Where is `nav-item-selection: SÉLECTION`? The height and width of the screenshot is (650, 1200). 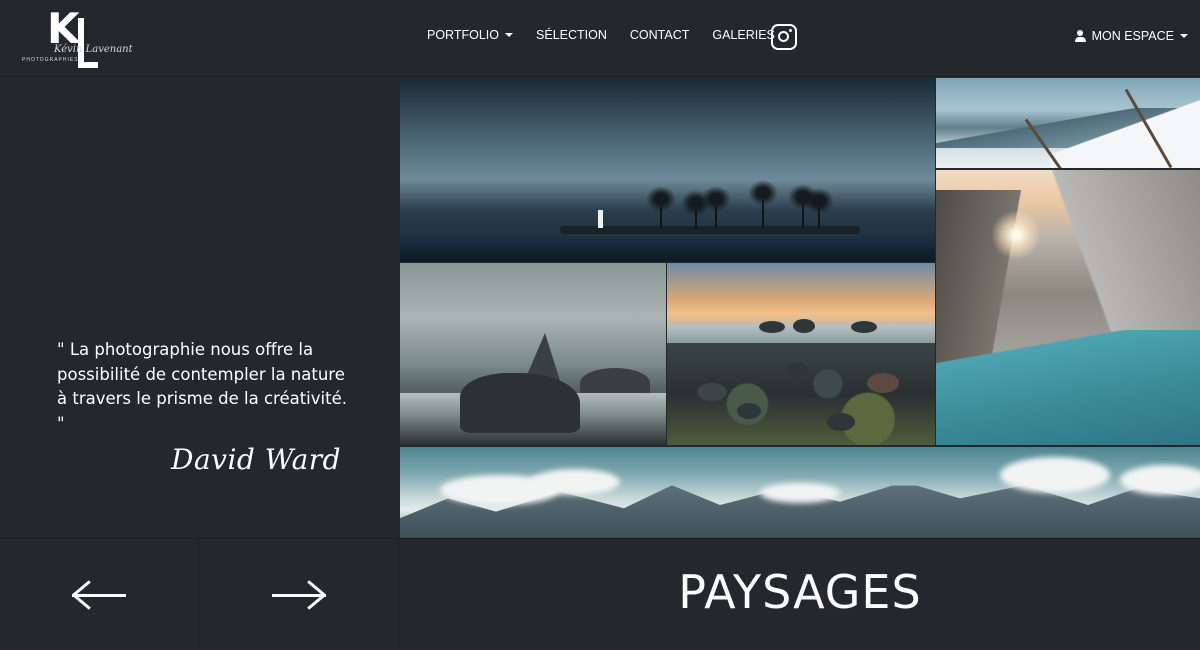
nav-item-selection: SÉLECTION is located at coordinates (571, 35).